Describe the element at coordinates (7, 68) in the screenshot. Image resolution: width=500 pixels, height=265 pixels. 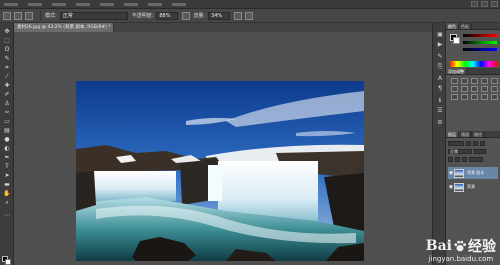
I see `crop-tool-icon: ⌗` at that location.